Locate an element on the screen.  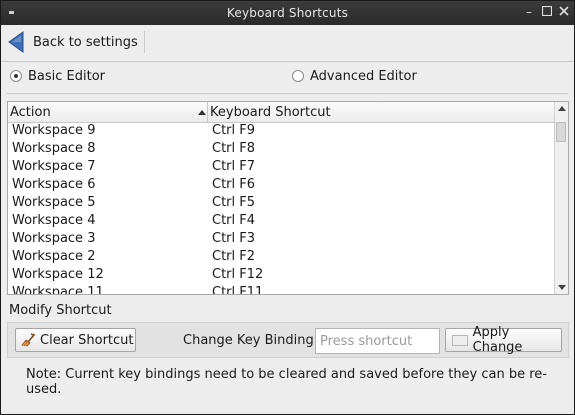
back-to-settings-button: Back to settings is located at coordinates (76, 42).